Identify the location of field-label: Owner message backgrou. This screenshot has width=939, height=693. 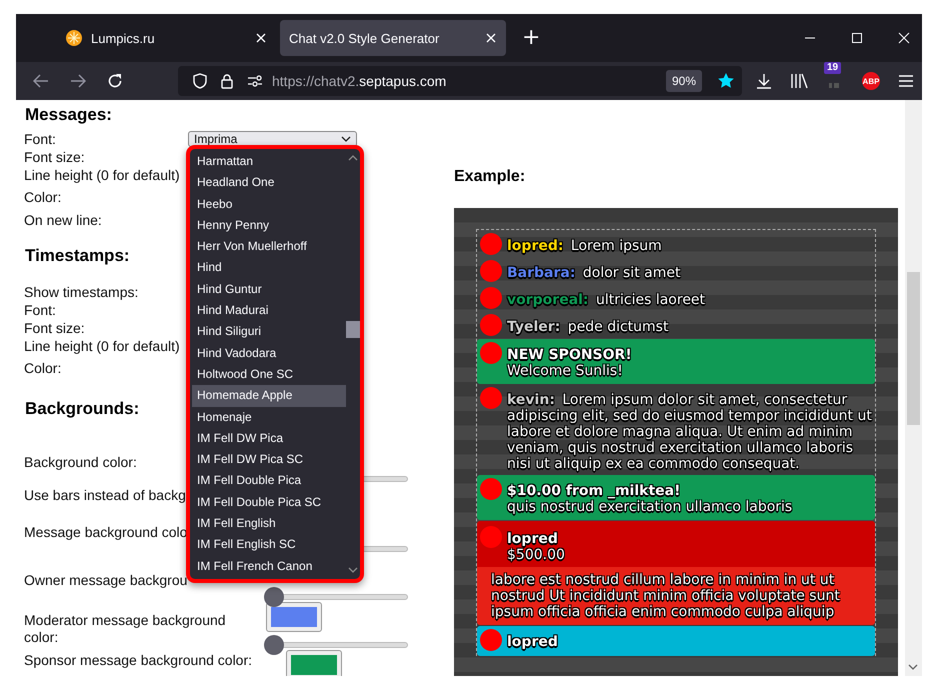
(106, 580).